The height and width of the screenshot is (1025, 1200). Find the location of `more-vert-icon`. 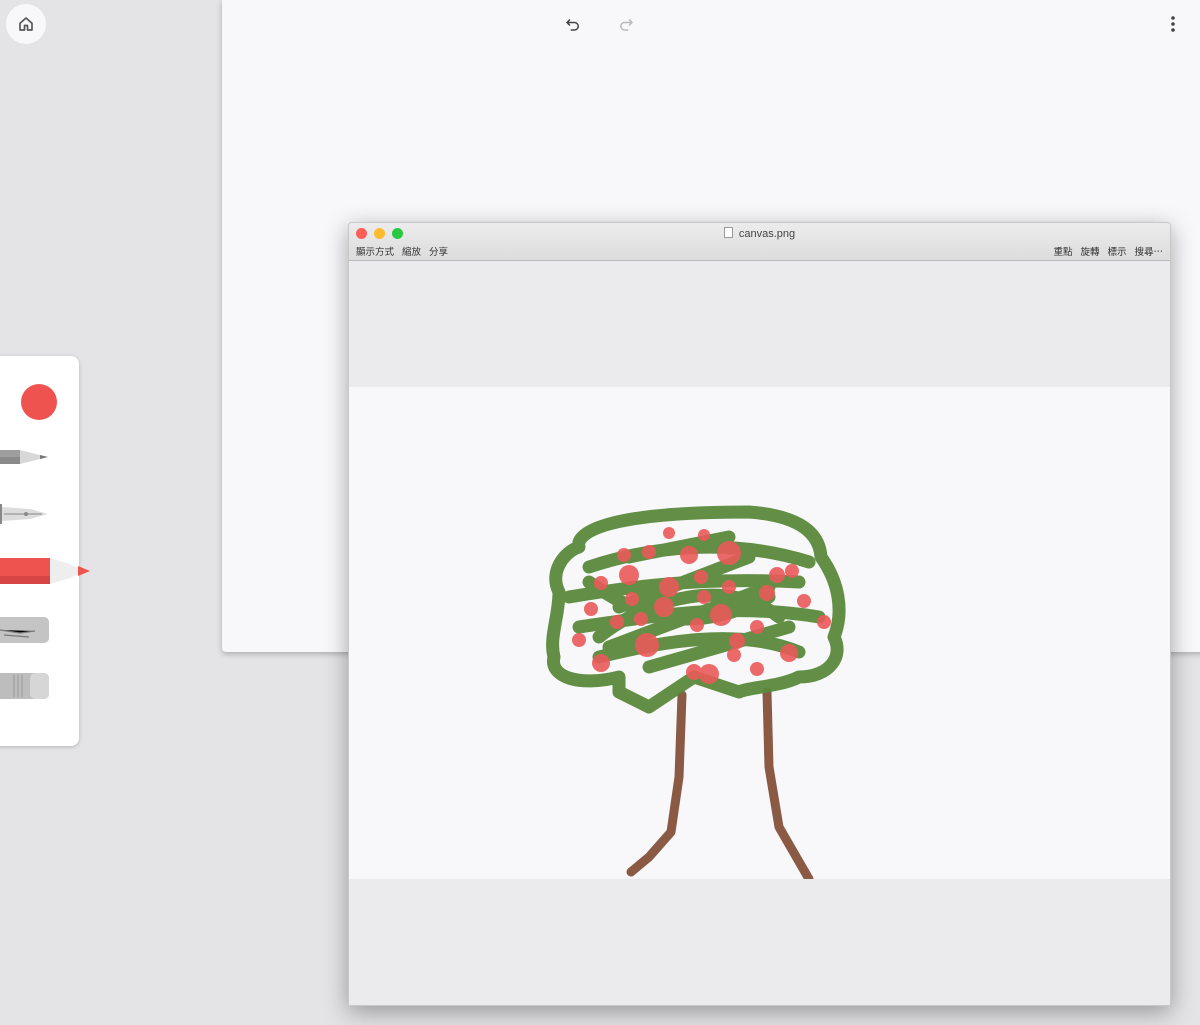

more-vert-icon is located at coordinates (1173, 24).